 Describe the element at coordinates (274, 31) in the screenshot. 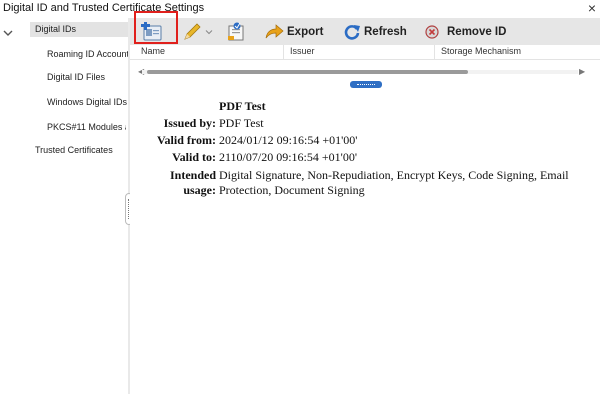

I see `export-arrow-icon` at that location.